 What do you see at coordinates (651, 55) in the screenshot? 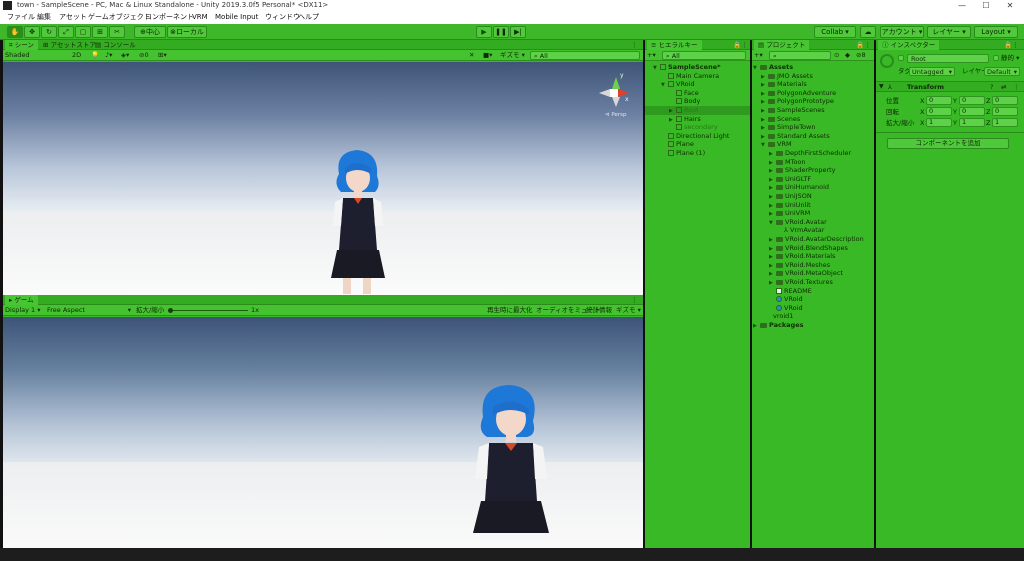
I see `hierarchy-create-button: +▾` at bounding box center [651, 55].